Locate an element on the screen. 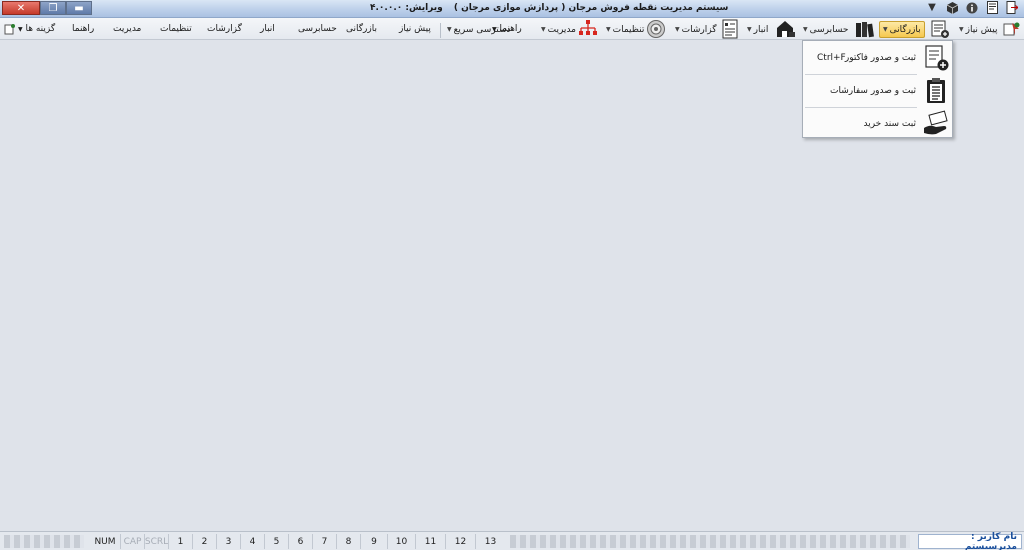  menu-help: ▼ راهنما is located at coordinates (507, 29).